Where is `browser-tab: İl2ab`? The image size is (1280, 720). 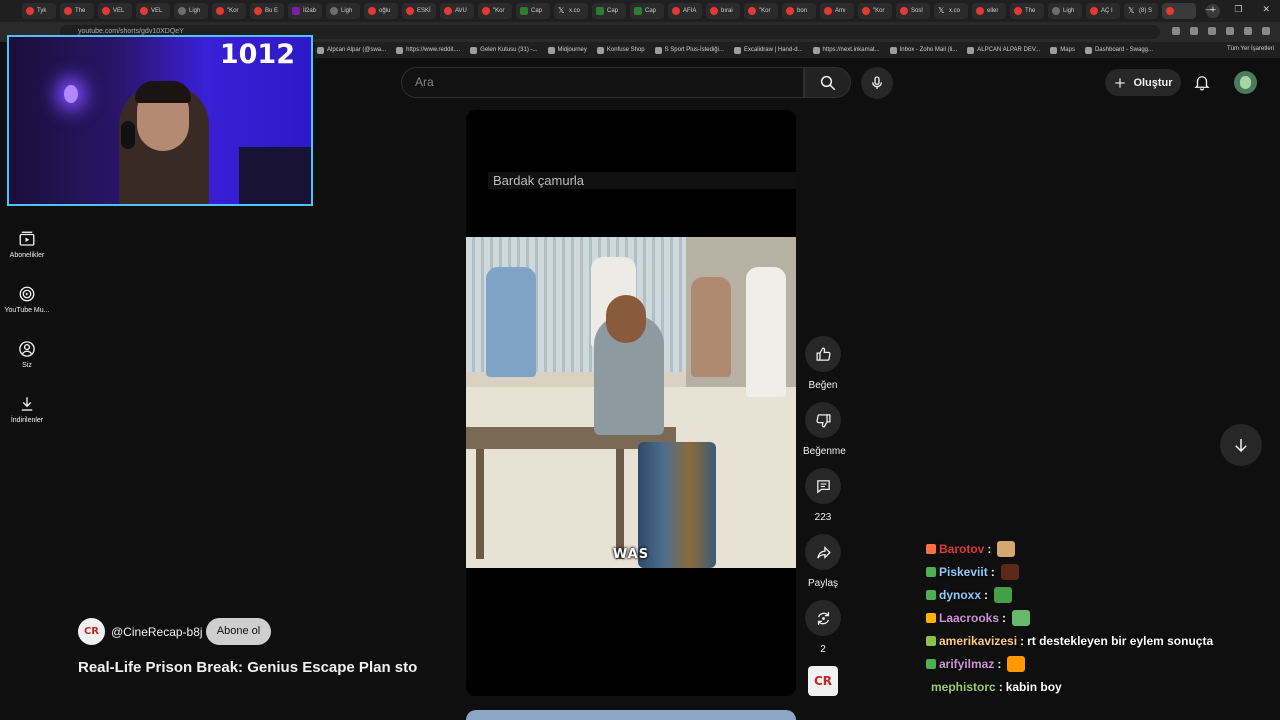 browser-tab: İl2ab is located at coordinates (305, 11).